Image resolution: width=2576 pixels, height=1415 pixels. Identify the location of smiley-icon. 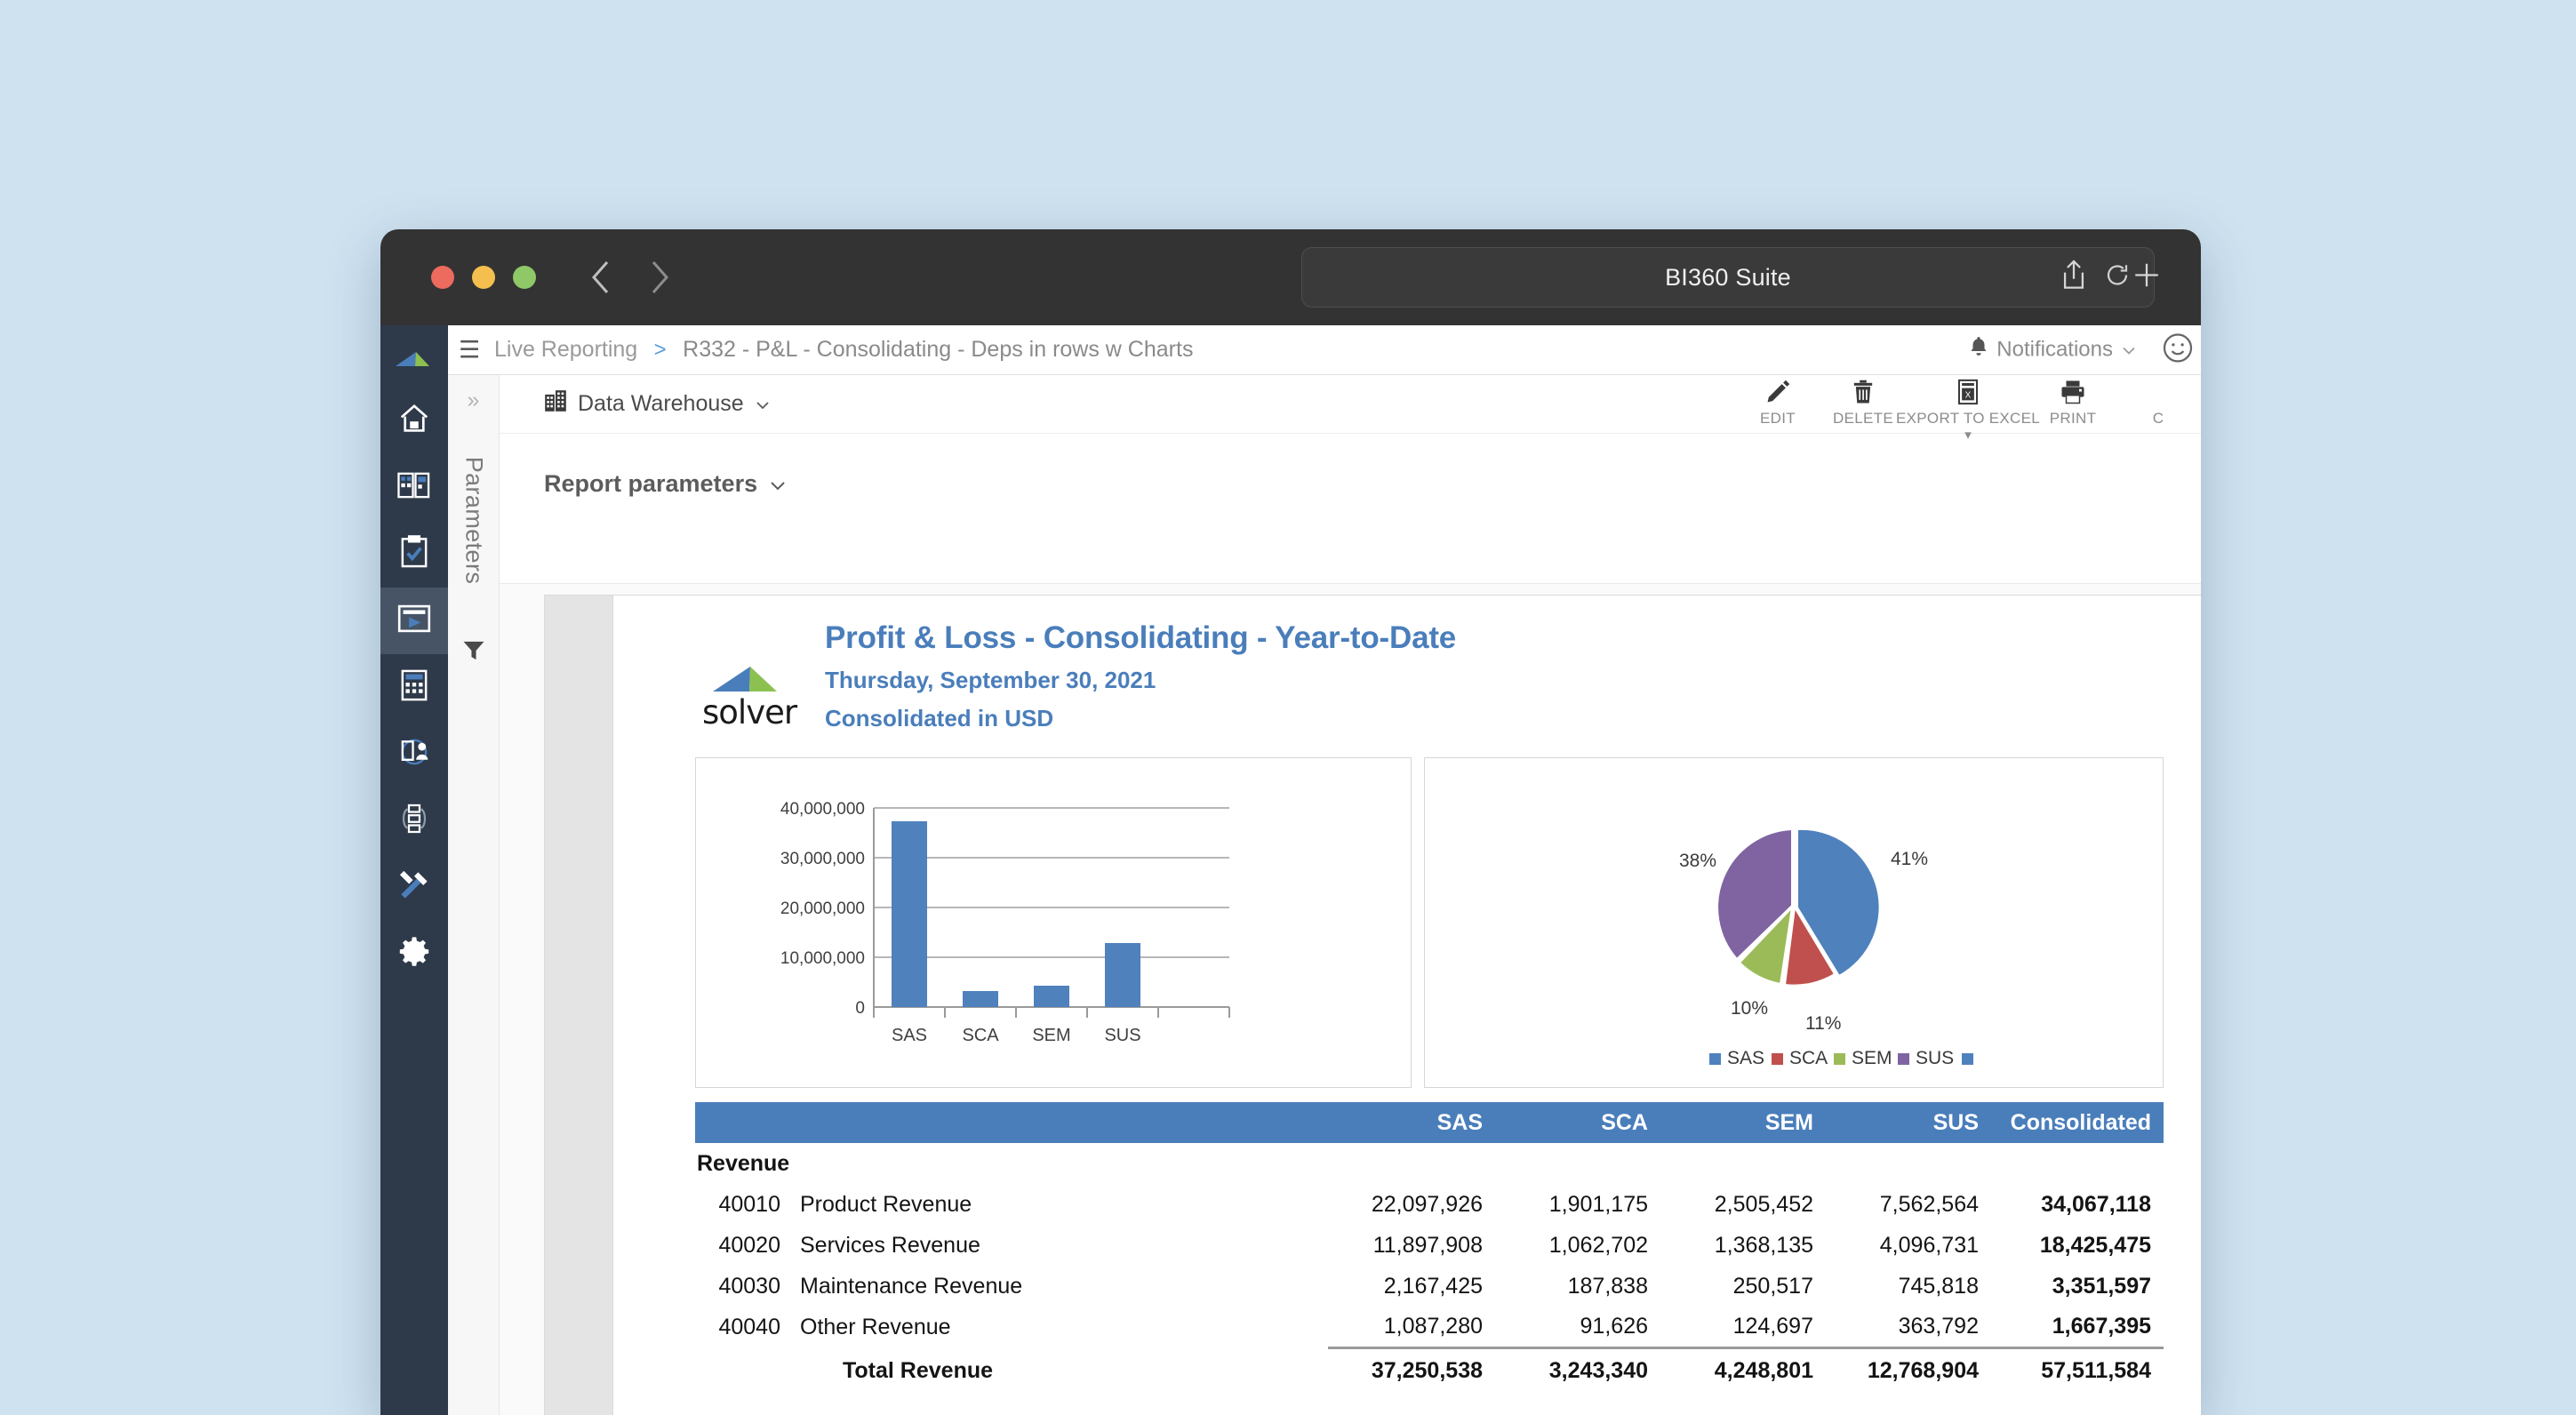
(2178, 350).